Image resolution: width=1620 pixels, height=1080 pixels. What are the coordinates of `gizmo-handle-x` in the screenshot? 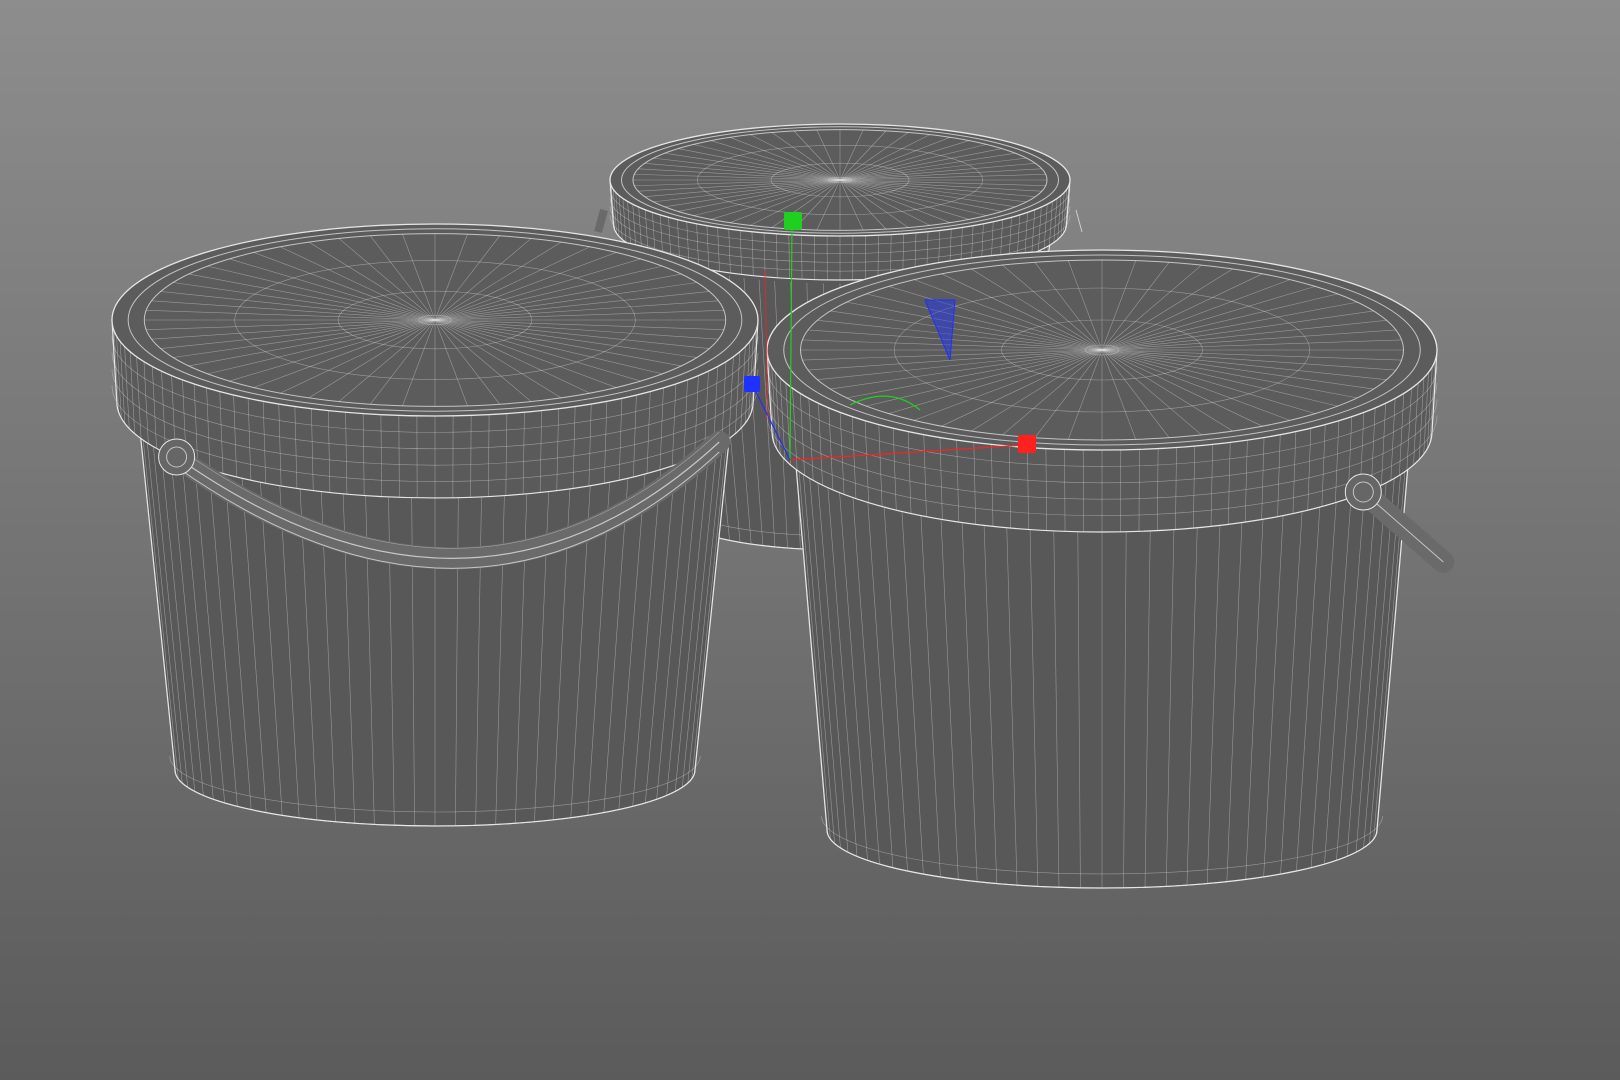 It's located at (1027, 444).